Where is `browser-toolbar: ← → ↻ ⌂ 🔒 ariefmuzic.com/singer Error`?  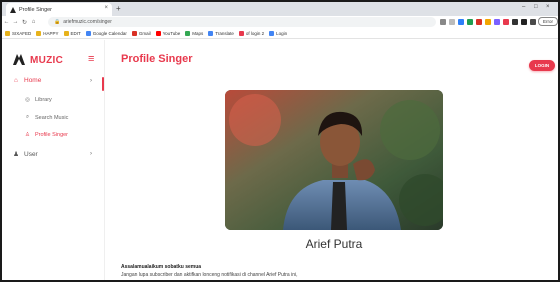
browser-toolbar: ← → ↻ ⌂ 🔒 ariefmuzic.com/singer Error is located at coordinates (280, 22).